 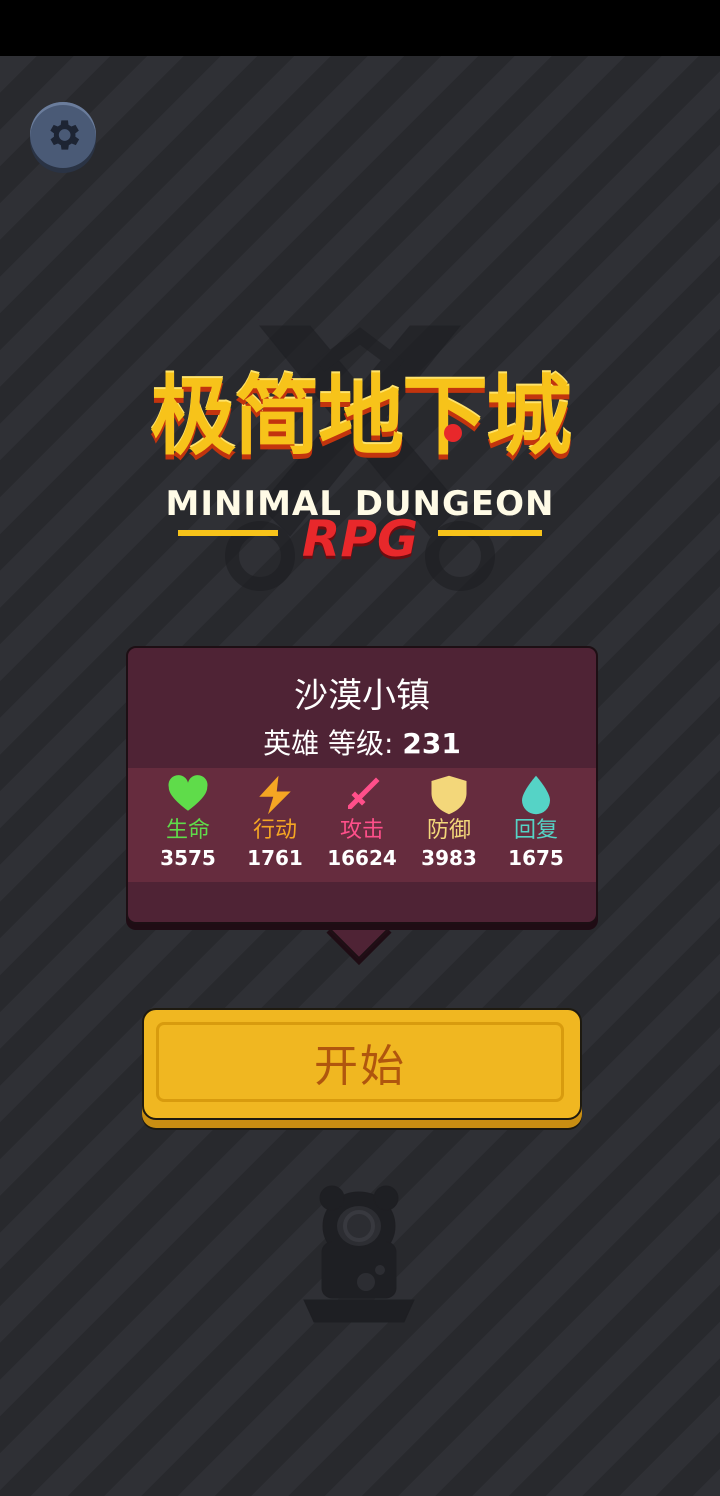 I want to click on logo-title-chinese: 极简地下城, so click(x=361, y=417).